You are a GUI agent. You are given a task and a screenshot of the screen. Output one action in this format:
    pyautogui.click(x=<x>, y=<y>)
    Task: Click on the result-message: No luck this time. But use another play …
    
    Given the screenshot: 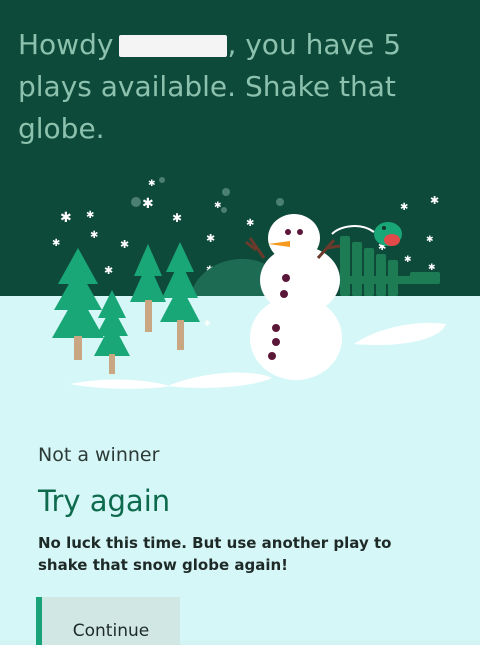 What is the action you would take?
    pyautogui.click(x=215, y=554)
    